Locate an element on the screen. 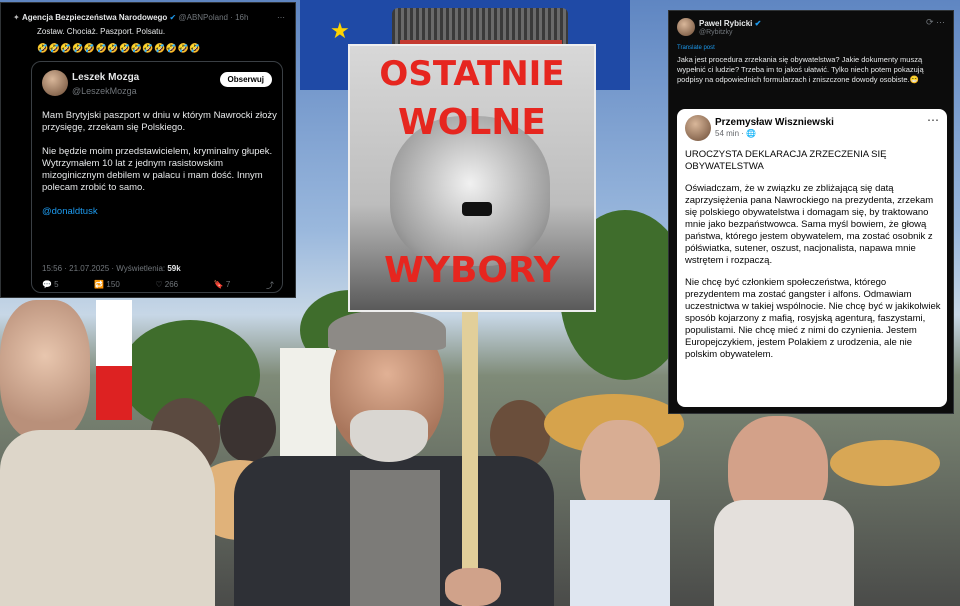 The image size is (960, 606). account-handle: @ABNPoland · 16h is located at coordinates (213, 17).